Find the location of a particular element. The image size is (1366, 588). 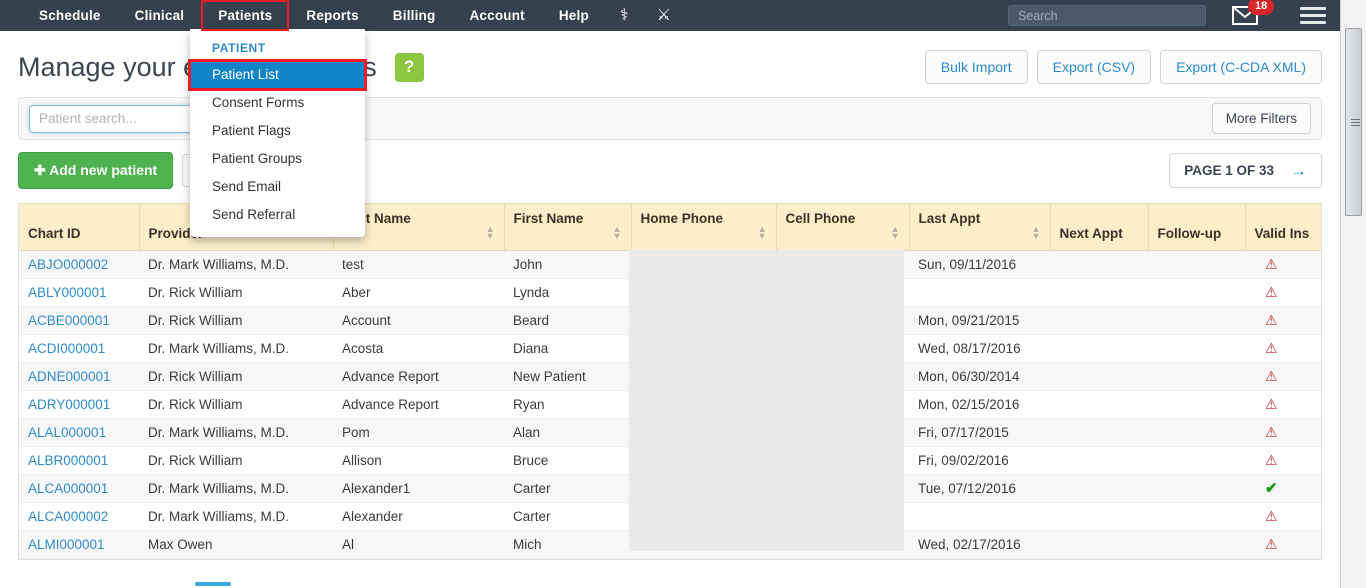

check-icon: ✔ is located at coordinates (1271, 488).